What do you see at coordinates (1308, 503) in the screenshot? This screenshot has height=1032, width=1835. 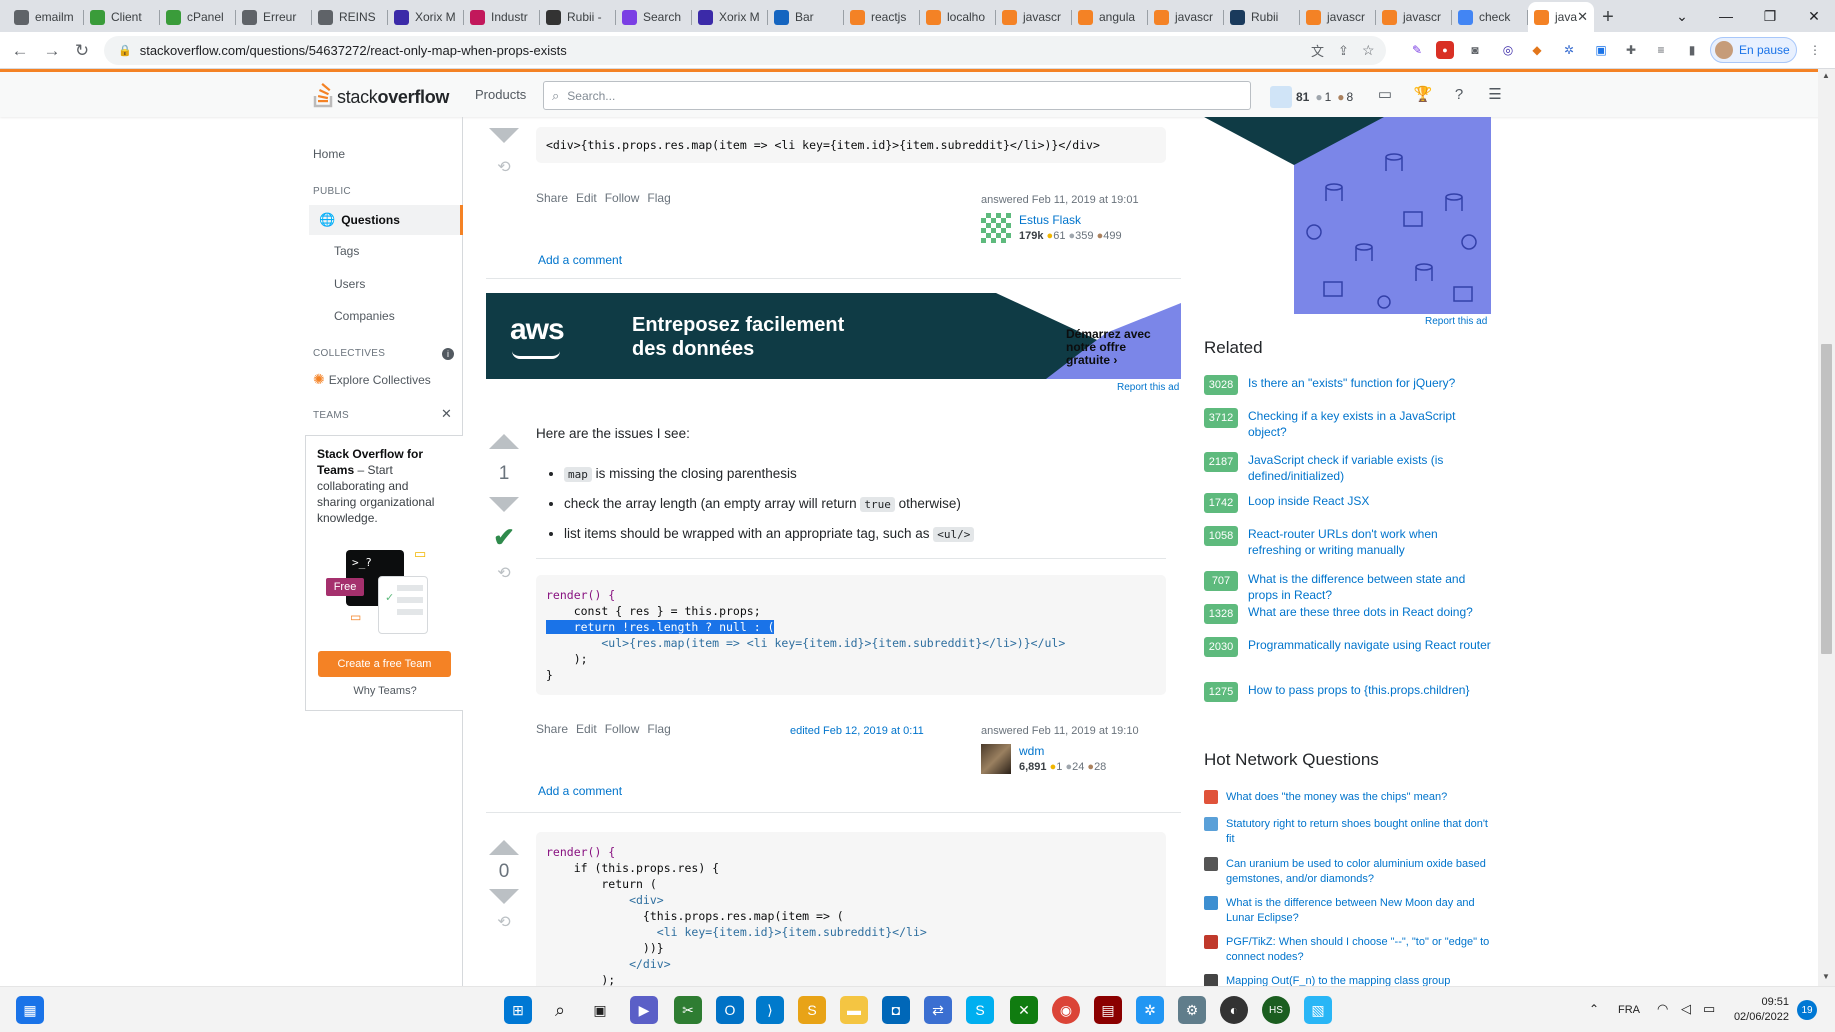 I see `related-link: Loop inside React JSX` at bounding box center [1308, 503].